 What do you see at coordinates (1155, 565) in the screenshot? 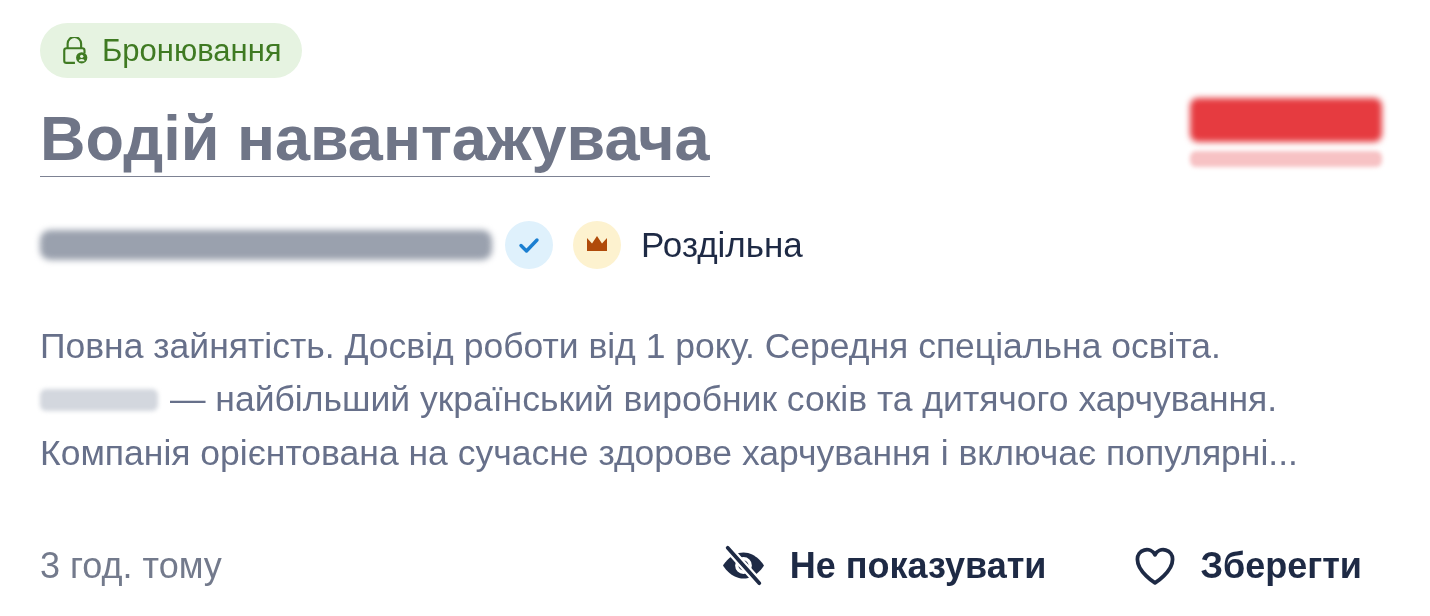
I see `heart-icon` at bounding box center [1155, 565].